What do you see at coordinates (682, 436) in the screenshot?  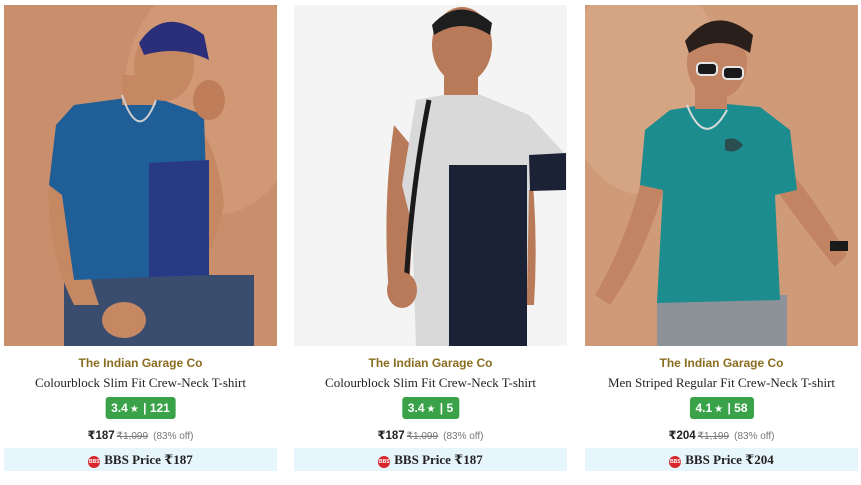 I see `selling-price: ₹204` at bounding box center [682, 436].